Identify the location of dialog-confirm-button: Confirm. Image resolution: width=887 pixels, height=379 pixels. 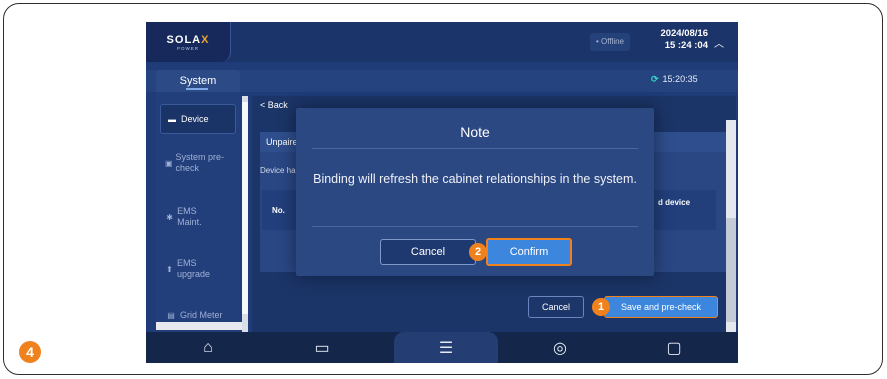
(529, 252).